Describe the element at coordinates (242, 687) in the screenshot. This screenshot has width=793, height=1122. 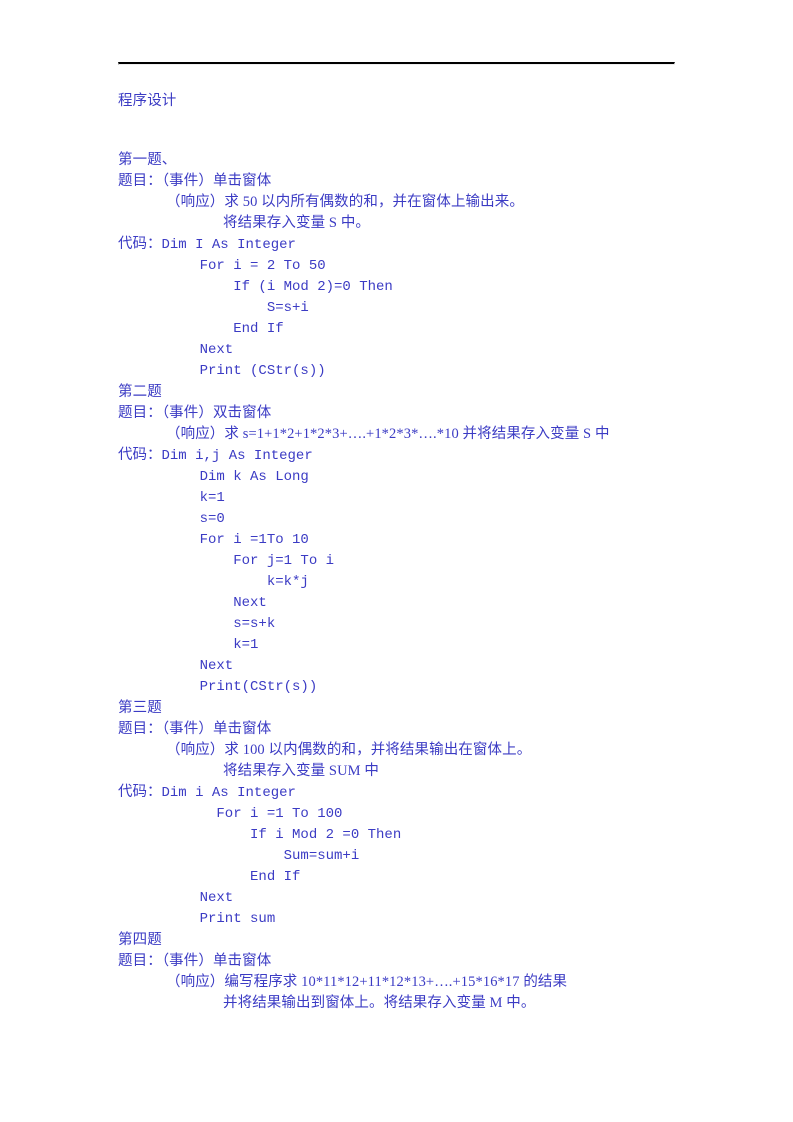
I see `code-line: Print(CStr(s))` at that location.